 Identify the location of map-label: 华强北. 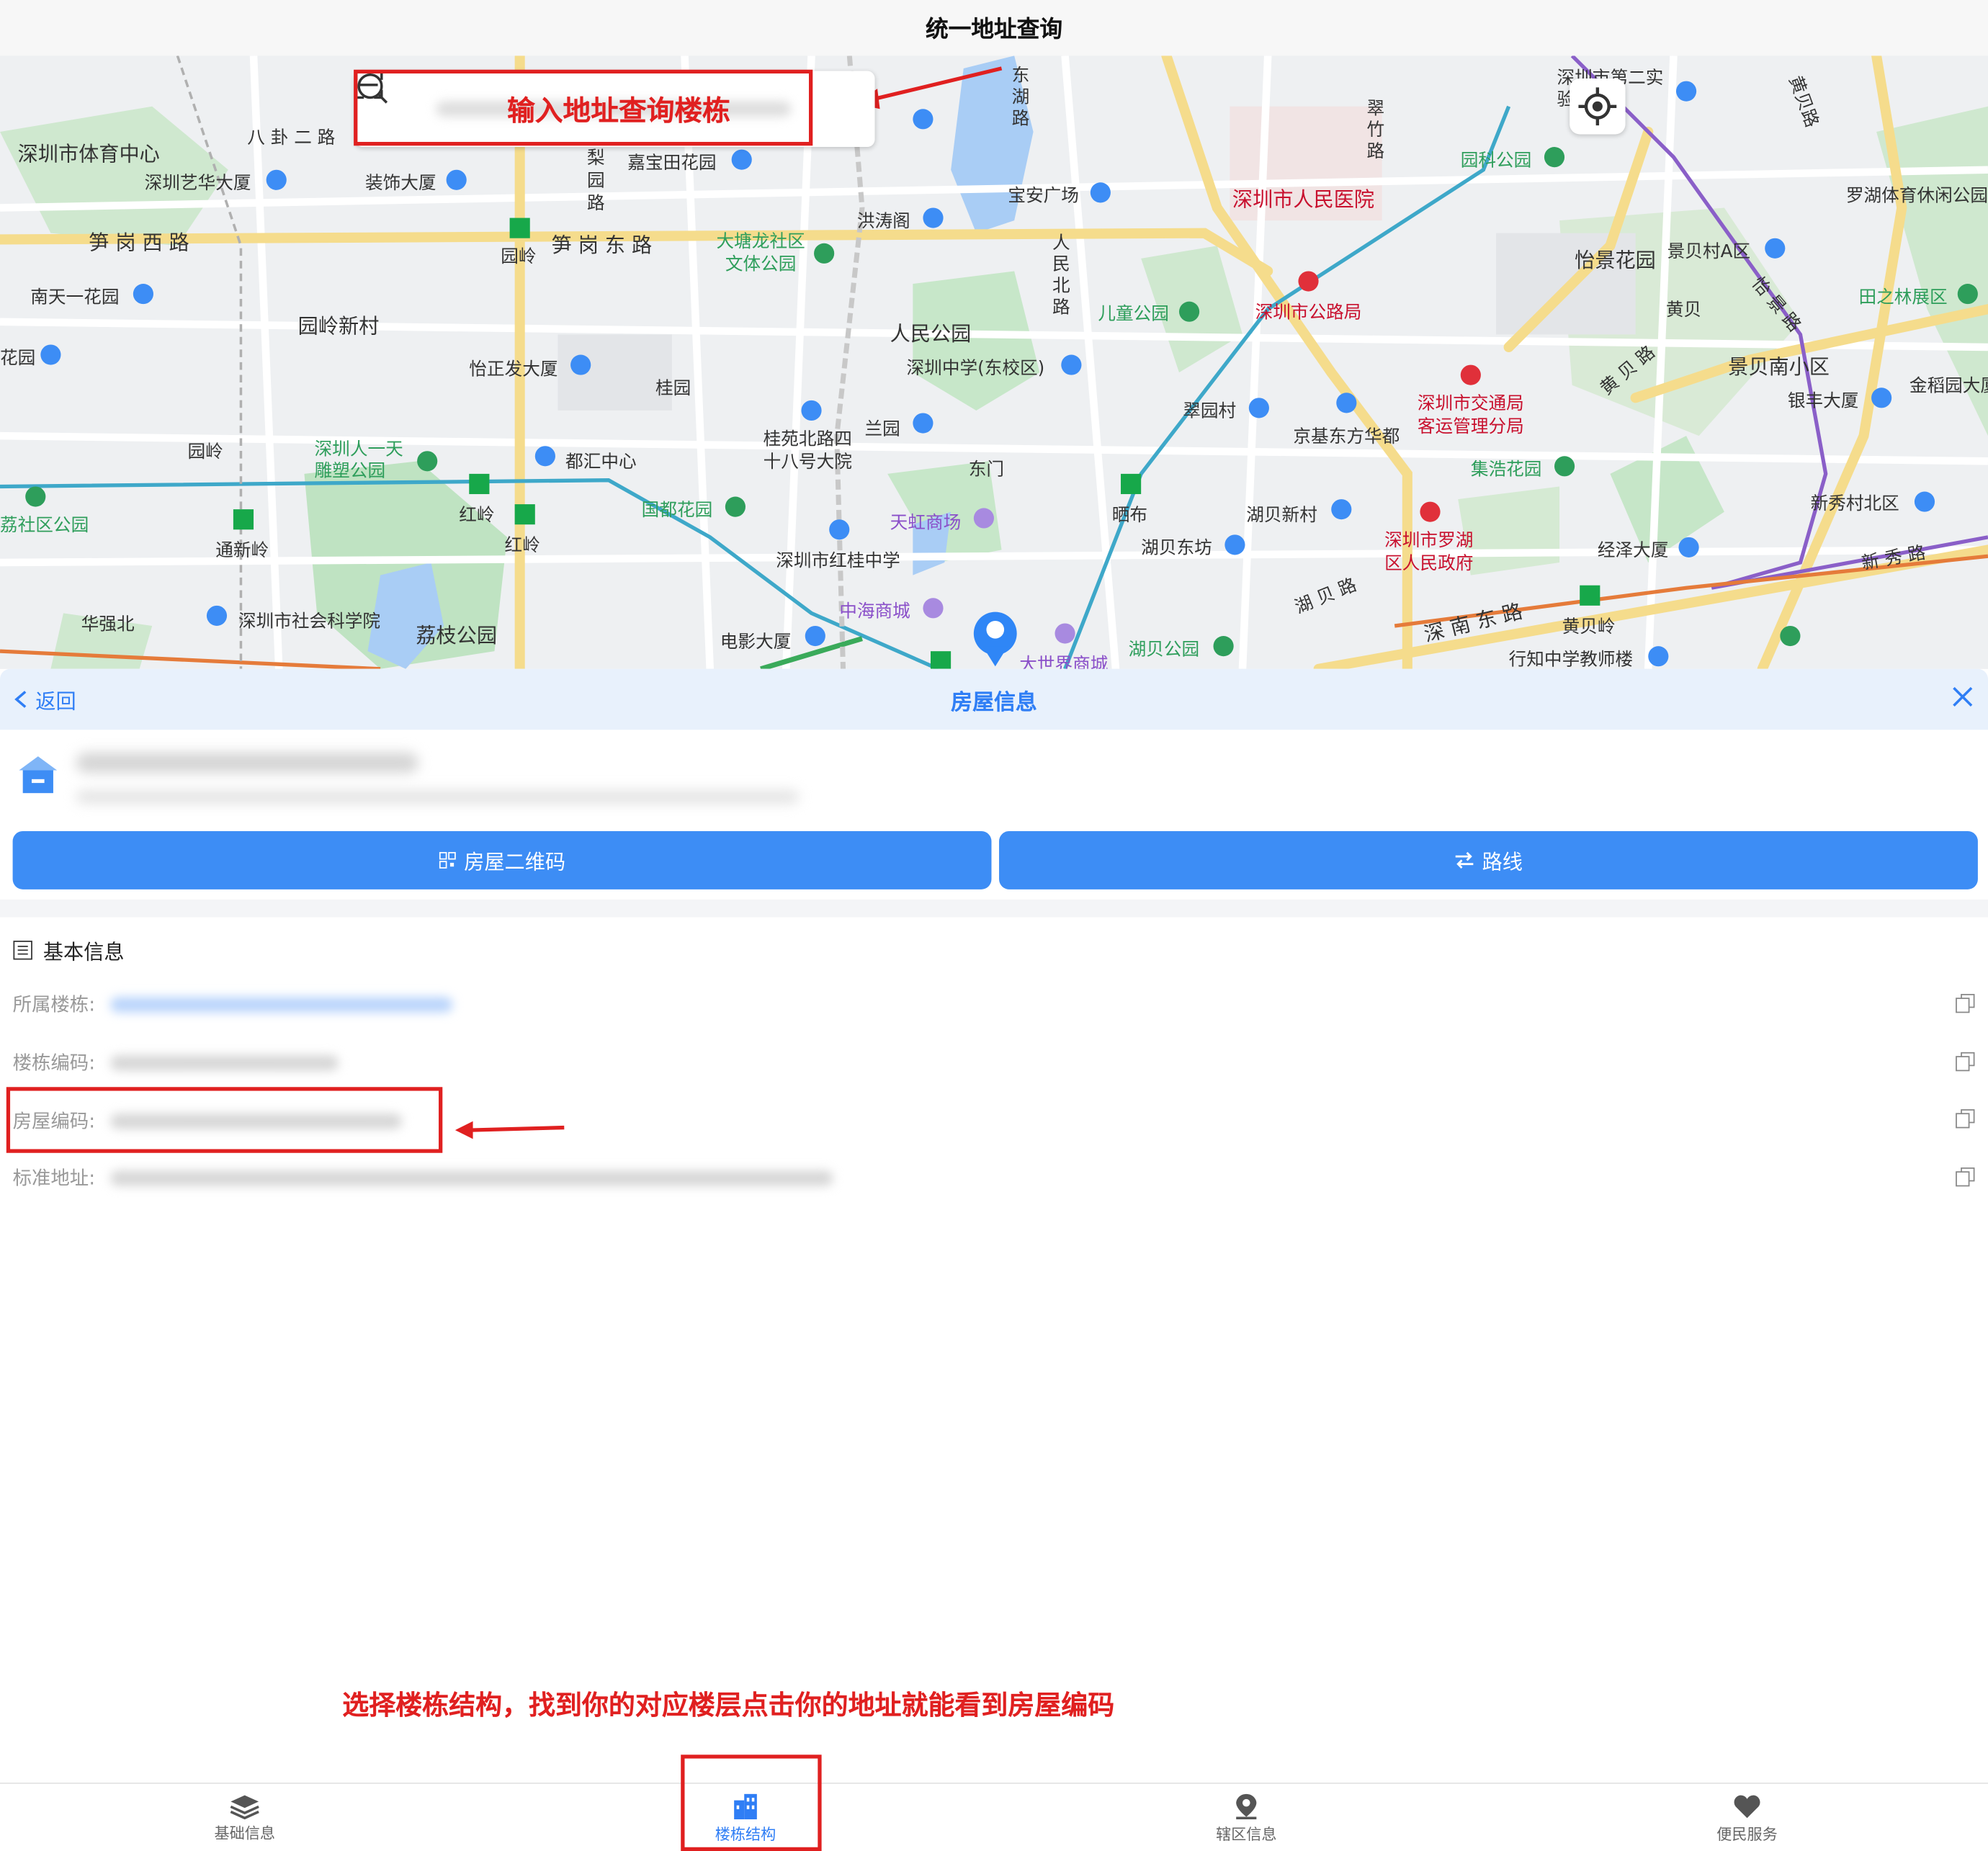
(108, 624).